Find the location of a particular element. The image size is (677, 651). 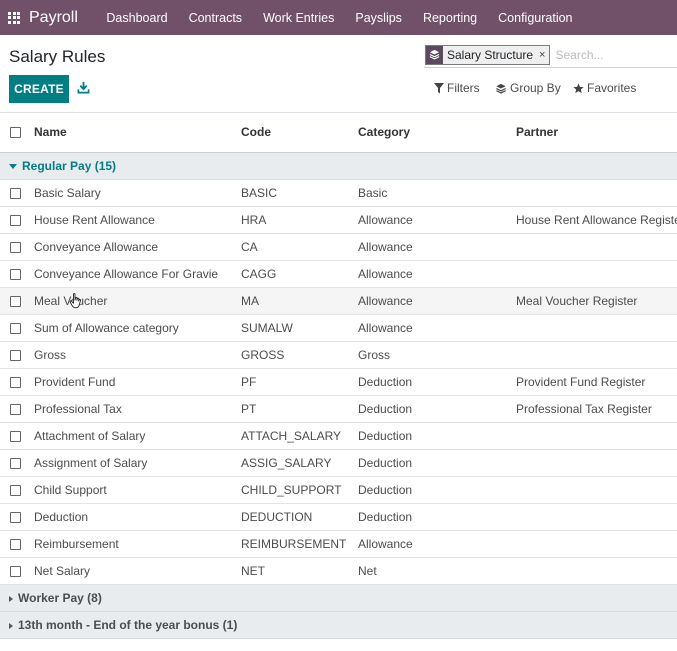

facet-remove-icon: × is located at coordinates (543, 54).